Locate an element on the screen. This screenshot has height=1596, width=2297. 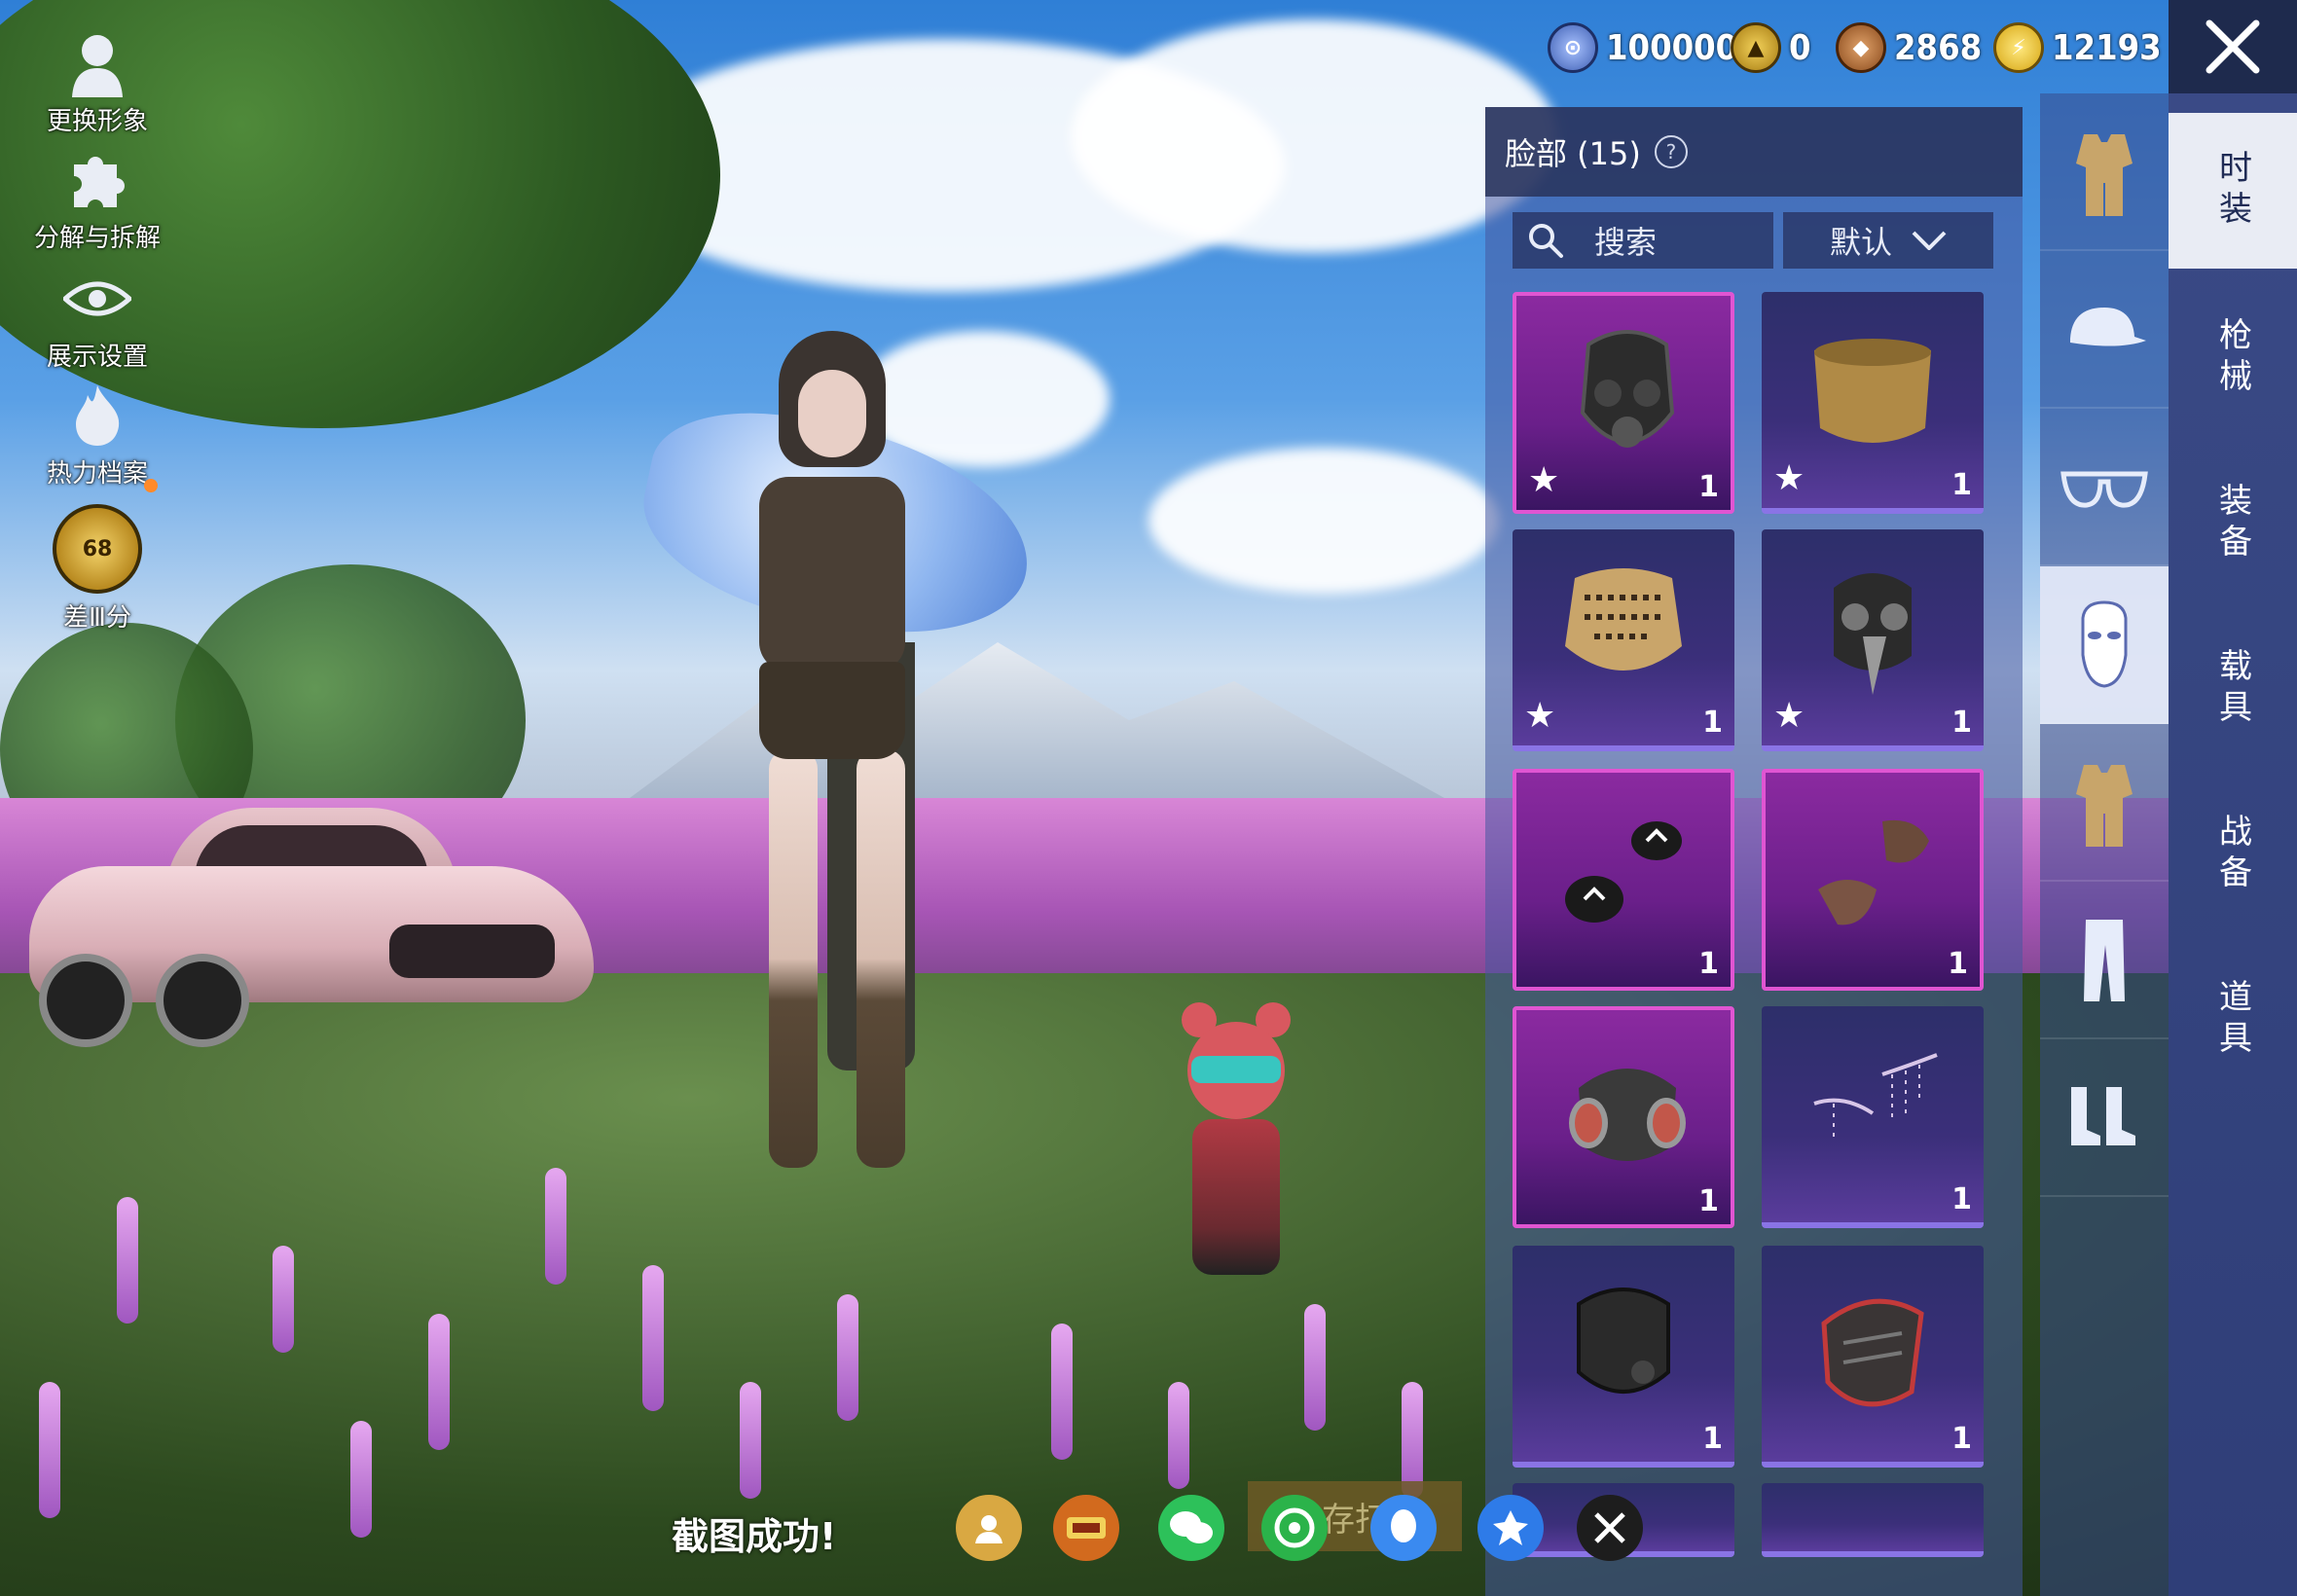
coupon-c-value: 2868 is located at coordinates (1938, 47).